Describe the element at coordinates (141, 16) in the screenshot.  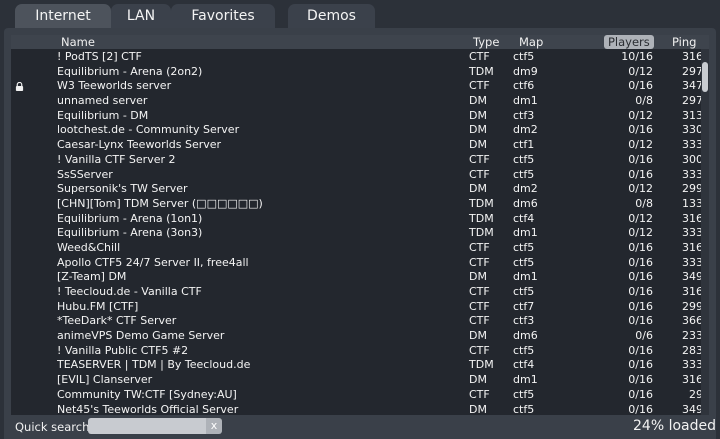
I see `tab-lan: LAN` at that location.